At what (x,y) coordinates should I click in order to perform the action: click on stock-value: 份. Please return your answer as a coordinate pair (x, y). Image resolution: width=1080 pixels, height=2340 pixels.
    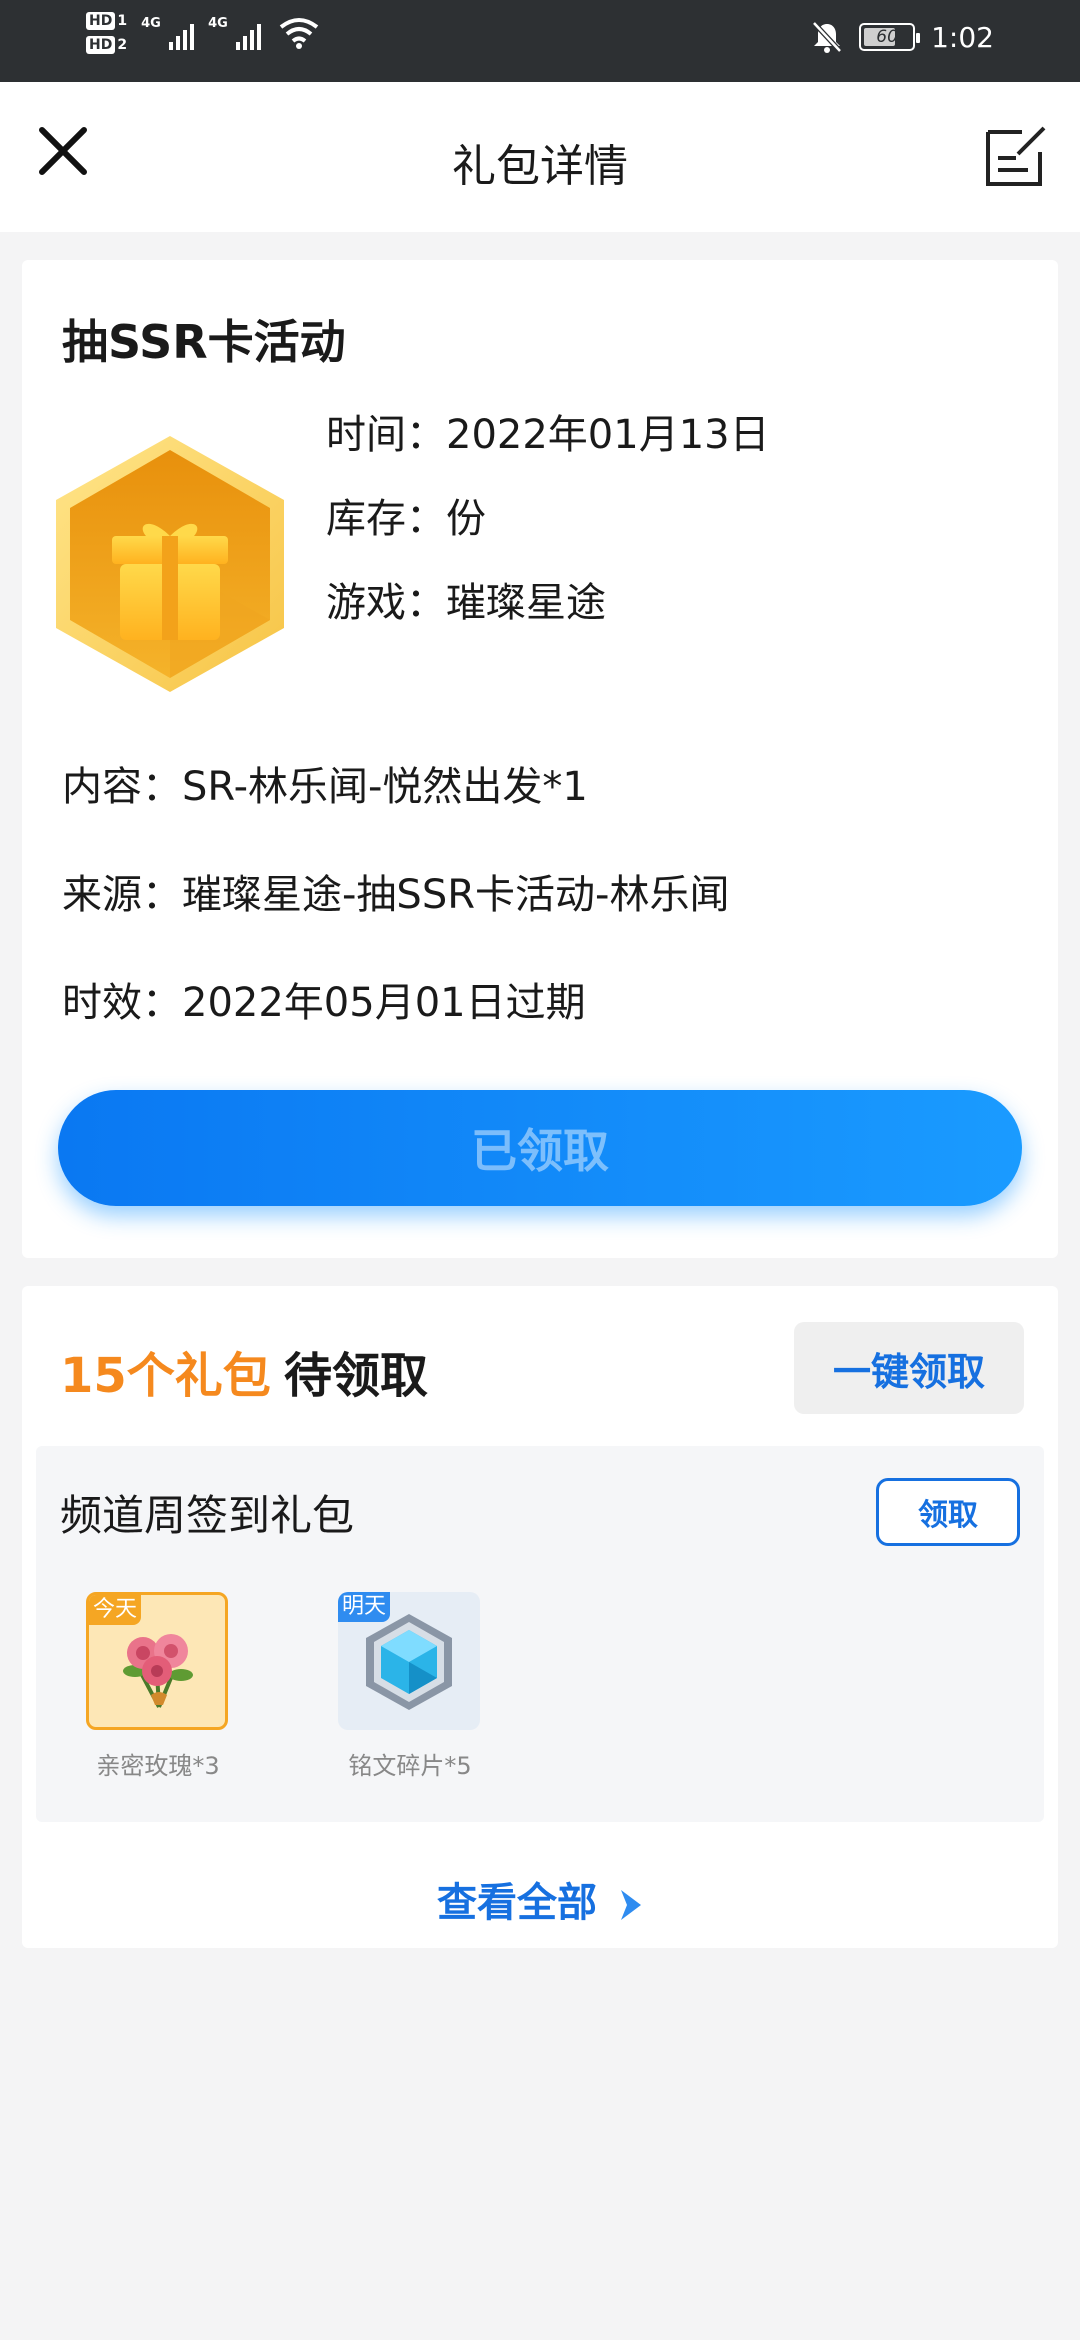
    Looking at the image, I should click on (466, 519).